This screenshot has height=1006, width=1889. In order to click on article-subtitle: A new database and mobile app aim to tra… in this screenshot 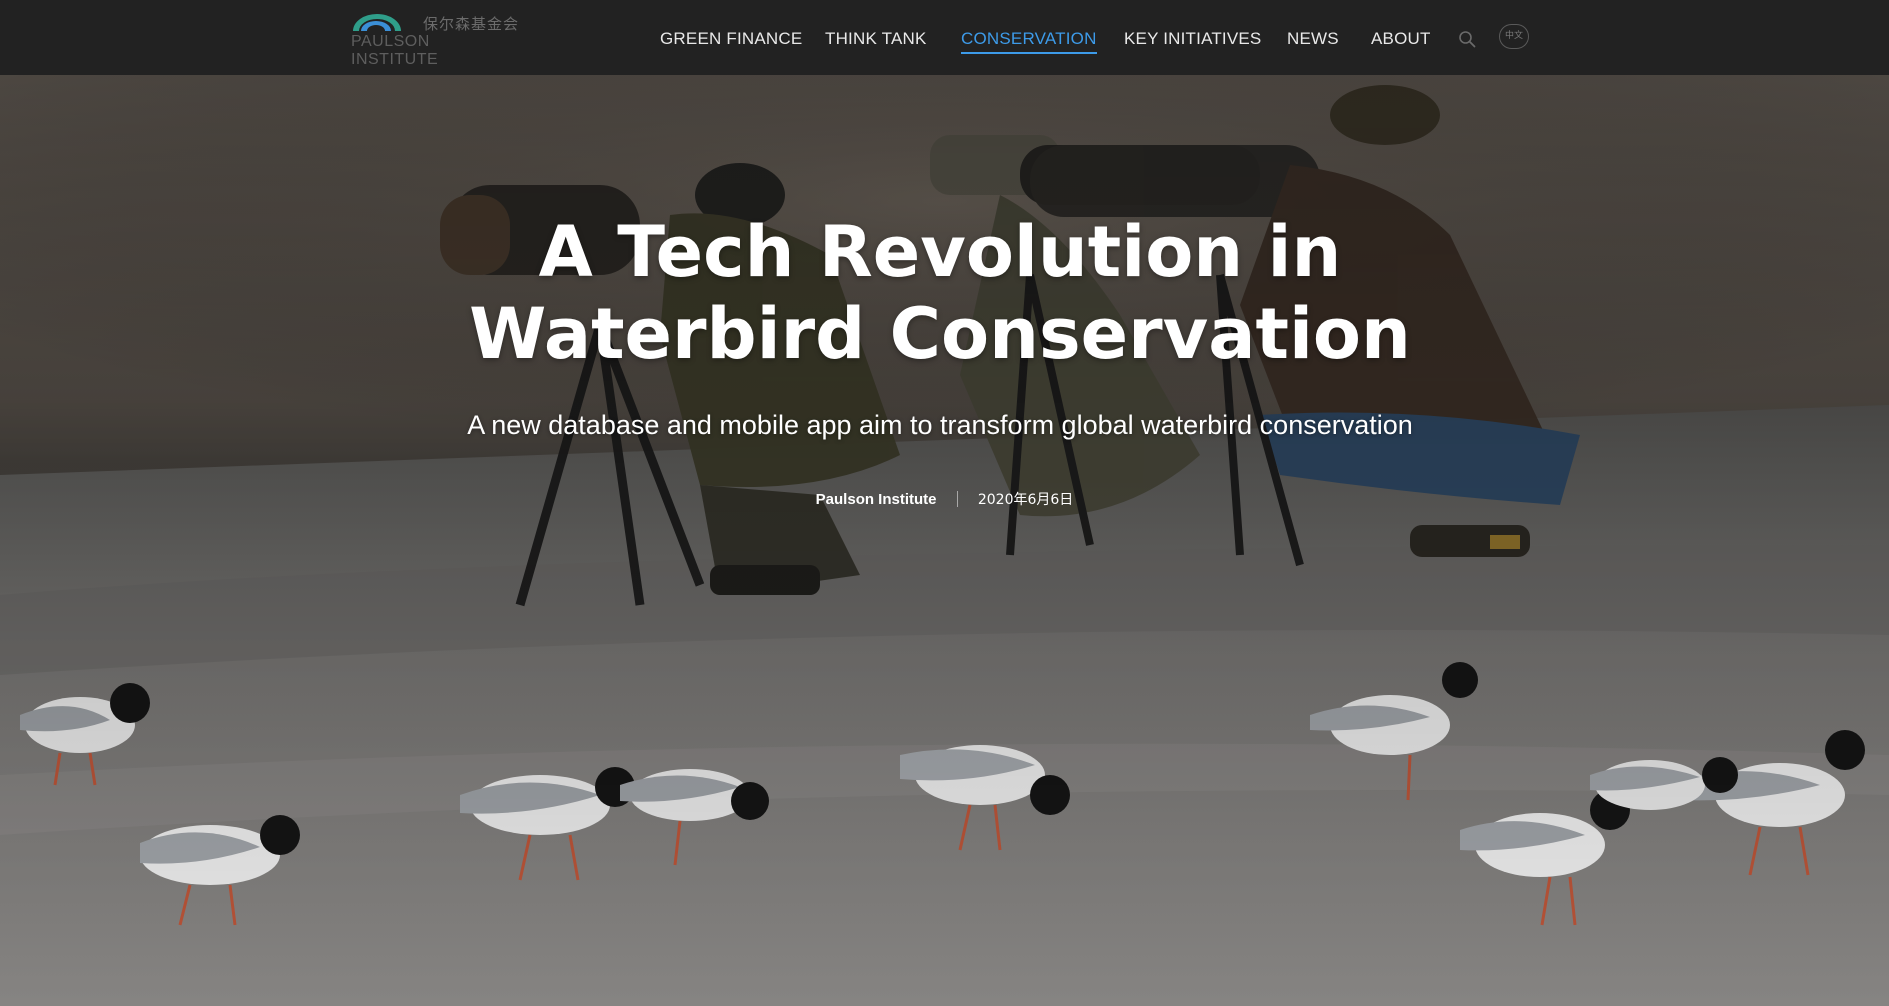, I will do `click(940, 425)`.